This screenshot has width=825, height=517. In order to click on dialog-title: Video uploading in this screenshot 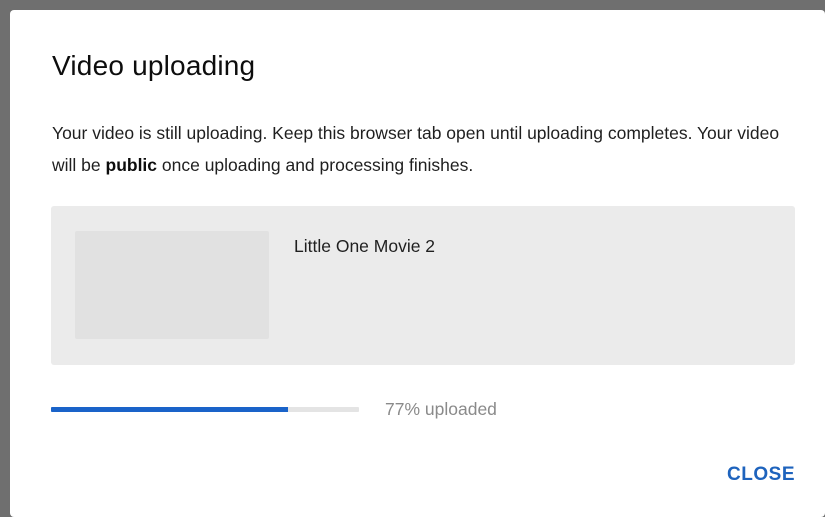, I will do `click(154, 65)`.